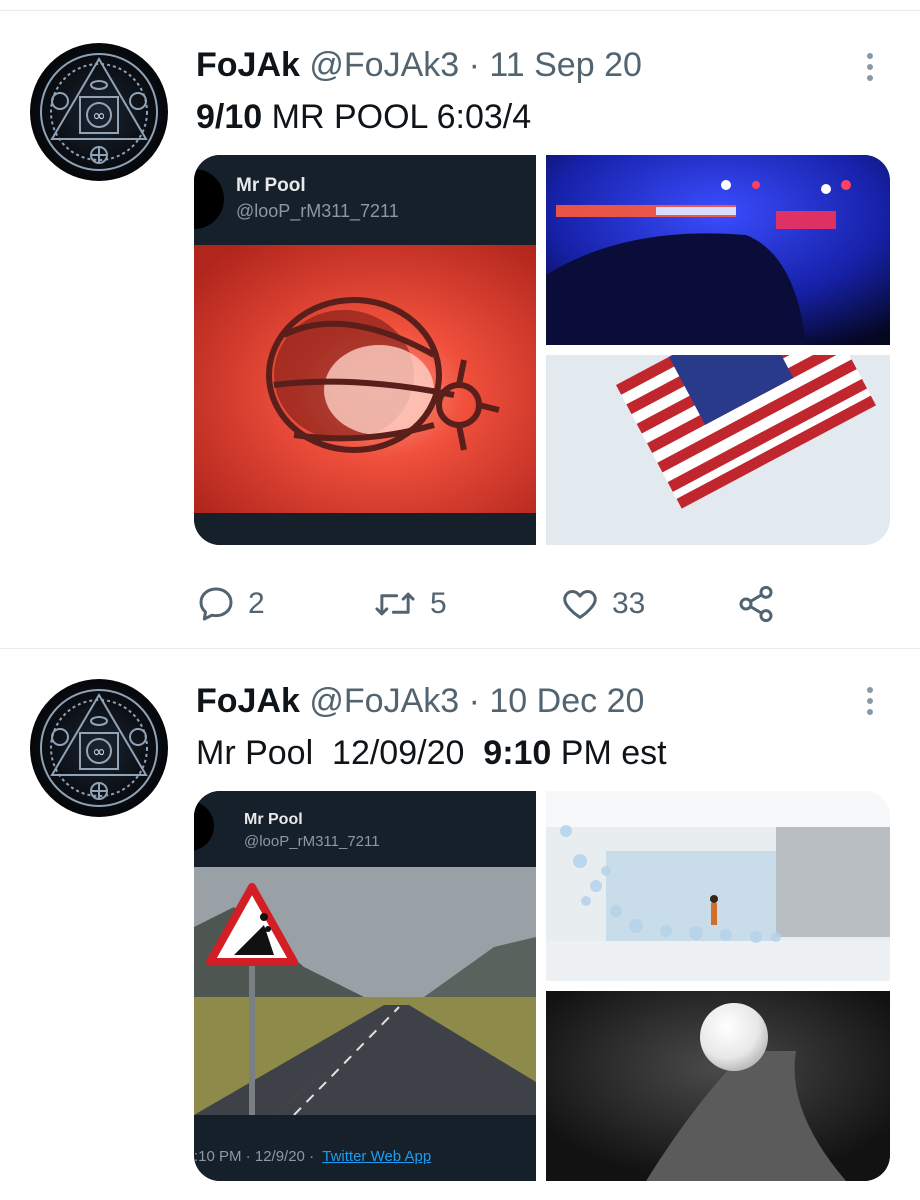 This screenshot has height=1200, width=920. I want to click on tweet-header: FoJAk @FoJAk3 · 11 Sep 20, so click(419, 65).